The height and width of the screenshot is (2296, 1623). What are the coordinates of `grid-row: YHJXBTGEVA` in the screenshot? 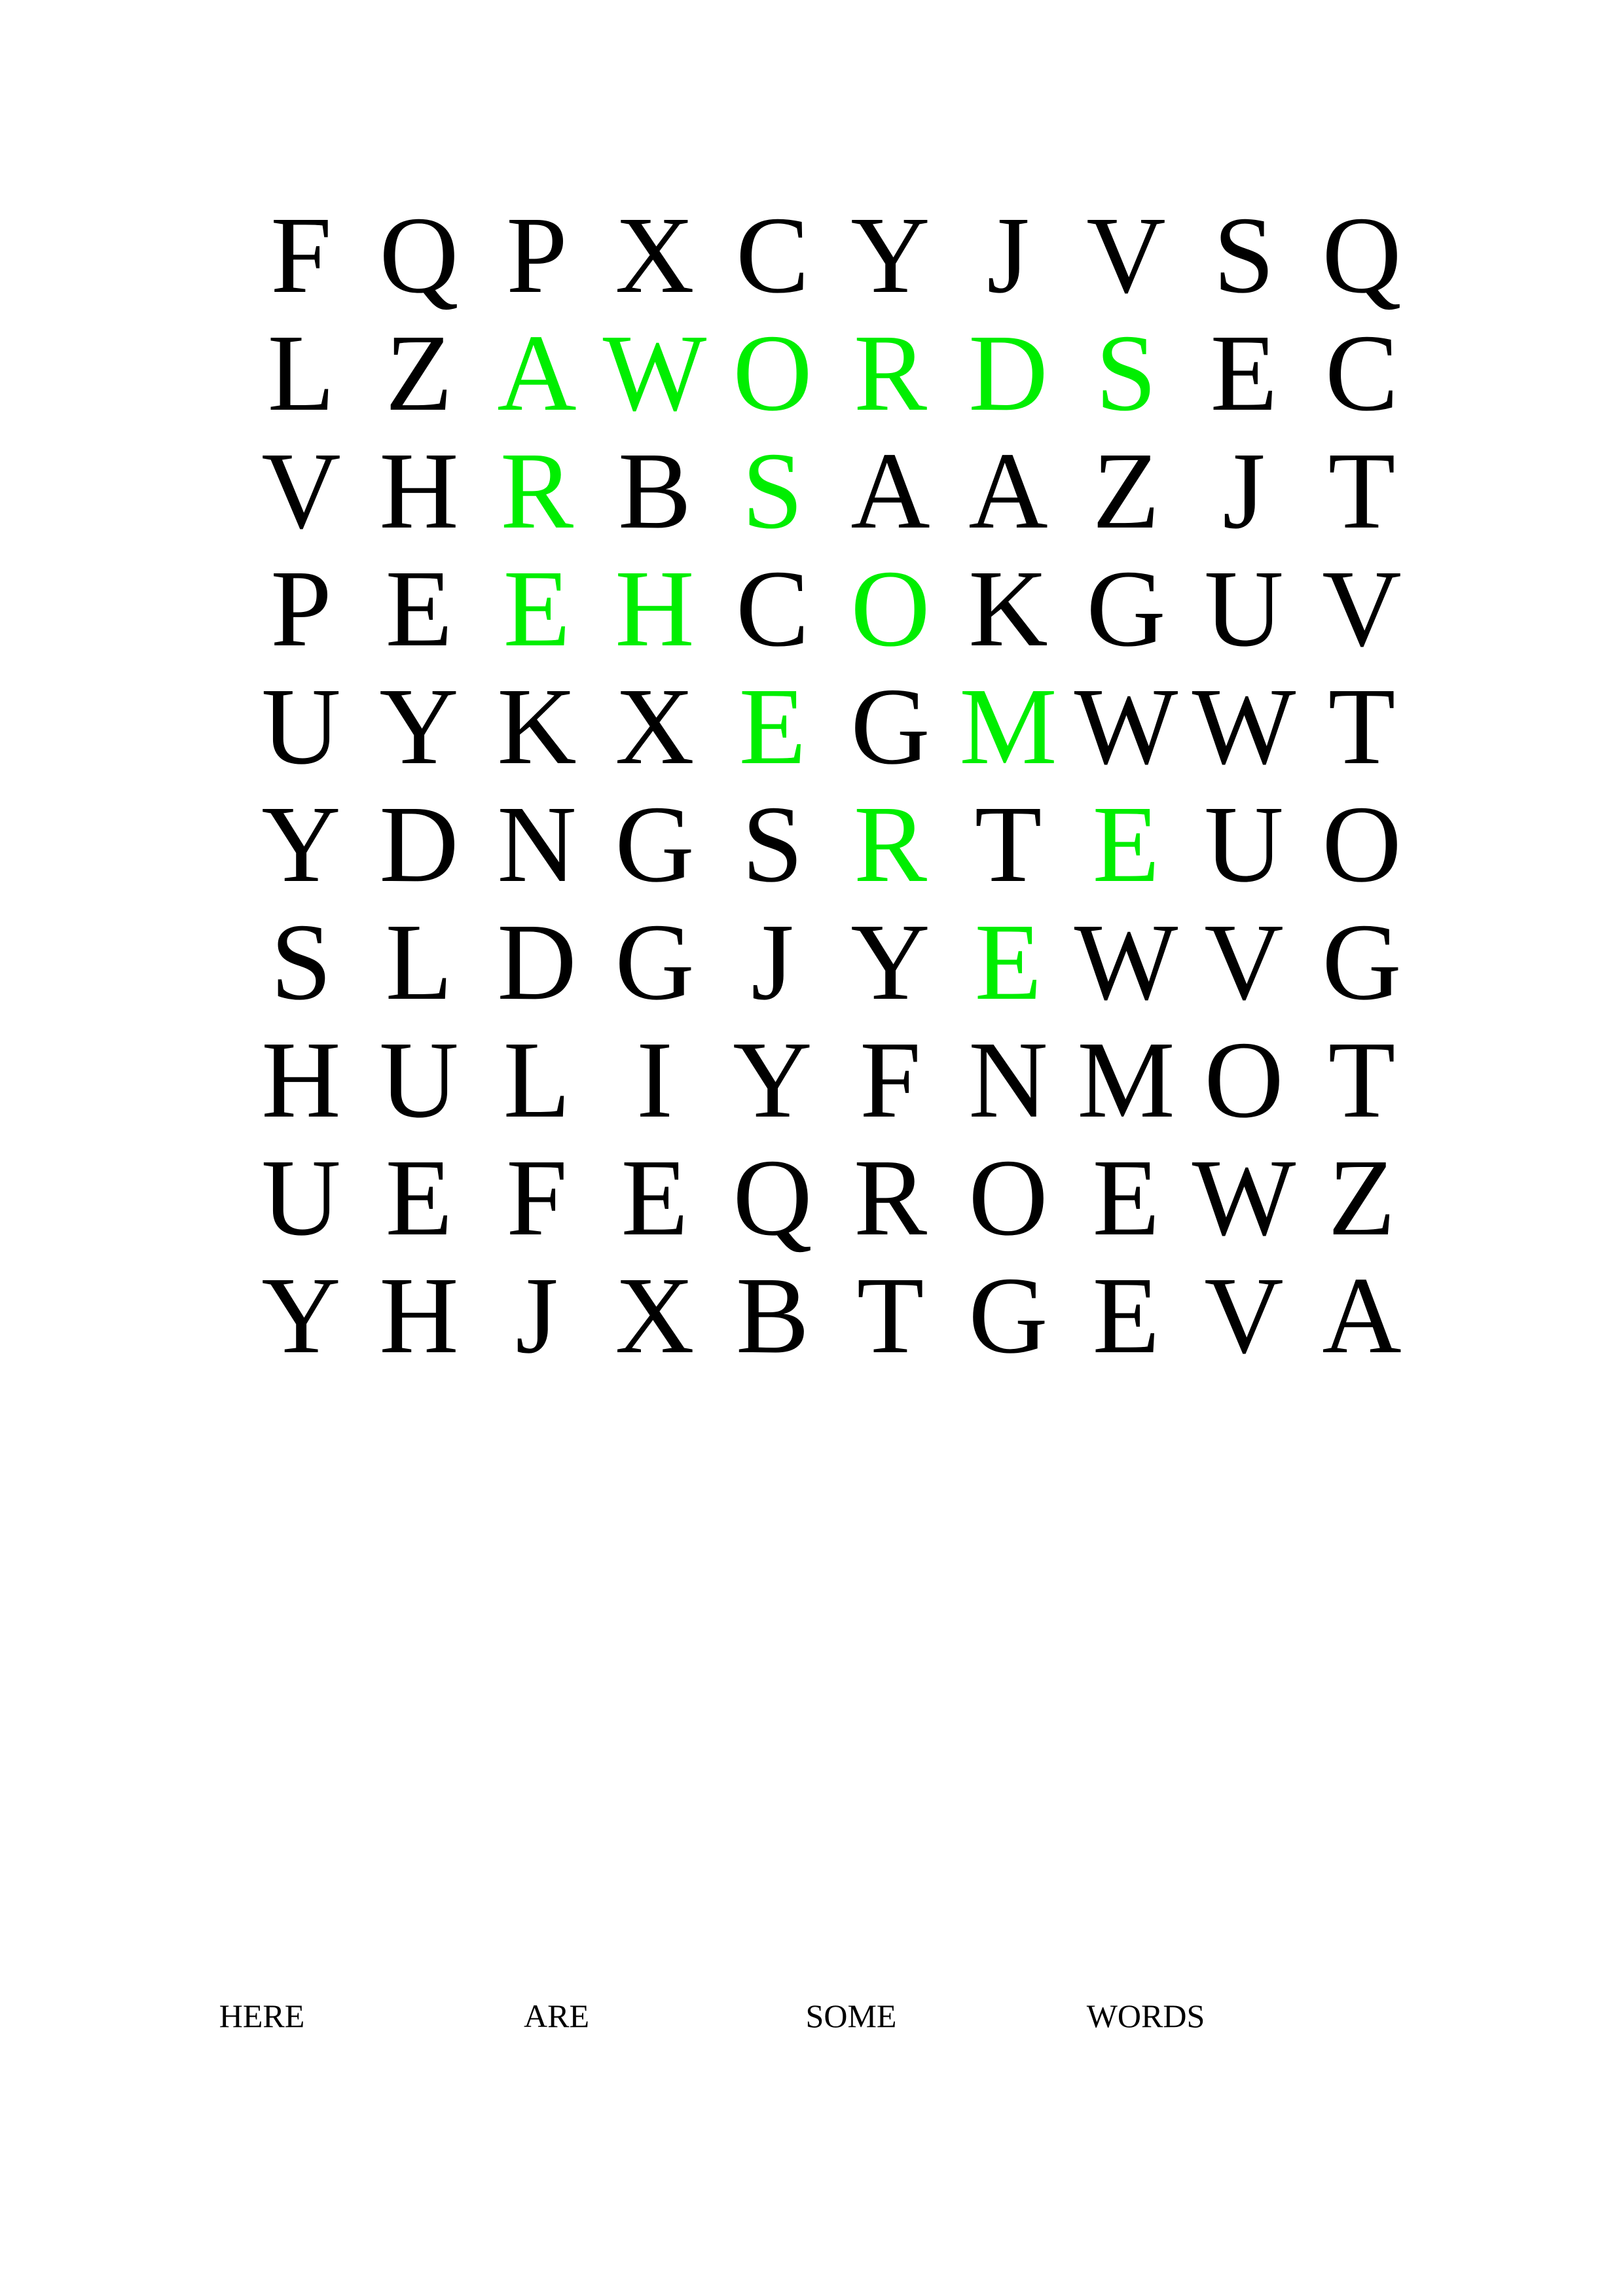 It's located at (831, 1315).